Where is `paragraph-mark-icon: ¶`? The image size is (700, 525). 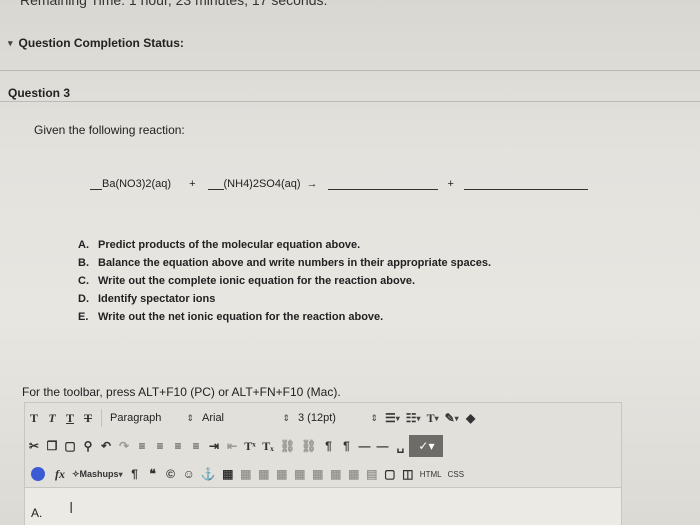 paragraph-mark-icon: ¶ is located at coordinates (135, 474).